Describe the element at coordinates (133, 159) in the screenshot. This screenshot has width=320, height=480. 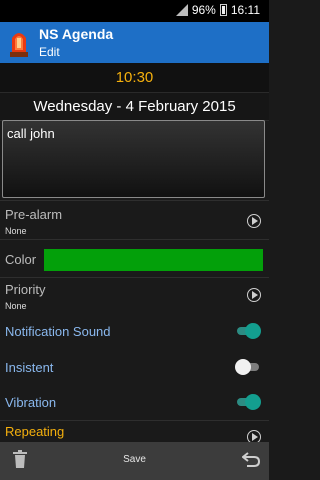
I see `note-input: call john` at that location.